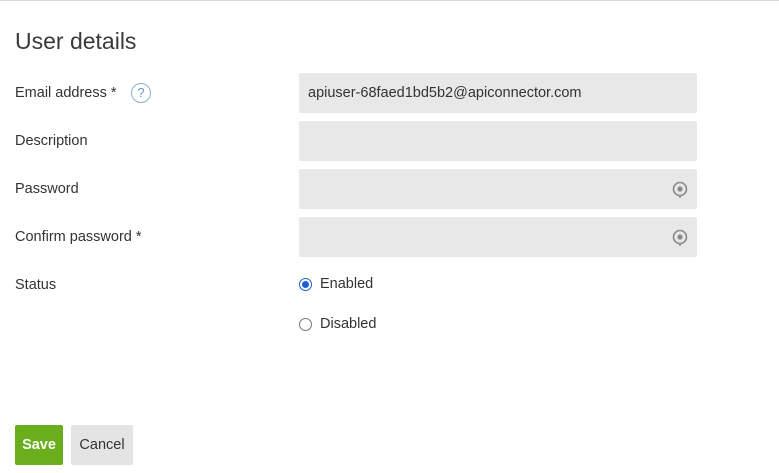 This screenshot has width=779, height=473. Describe the element at coordinates (389, 0) in the screenshot. I see `top-divider` at that location.